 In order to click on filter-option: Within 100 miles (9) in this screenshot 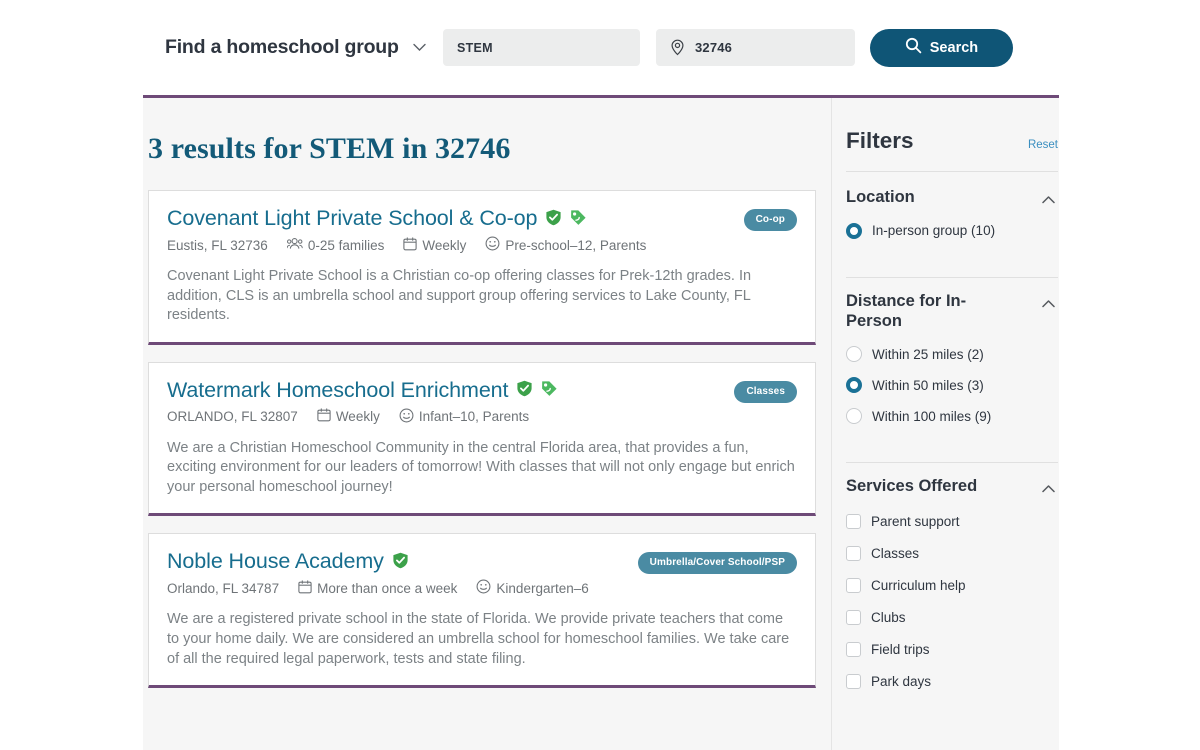, I will do `click(952, 416)`.